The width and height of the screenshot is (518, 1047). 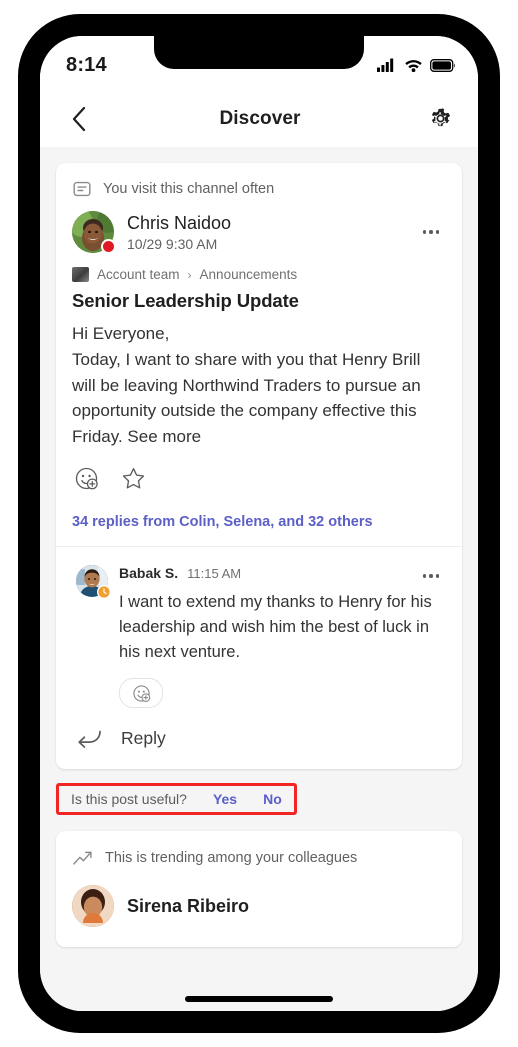 What do you see at coordinates (272, 799) in the screenshot?
I see `feedback-no-button: No` at bounding box center [272, 799].